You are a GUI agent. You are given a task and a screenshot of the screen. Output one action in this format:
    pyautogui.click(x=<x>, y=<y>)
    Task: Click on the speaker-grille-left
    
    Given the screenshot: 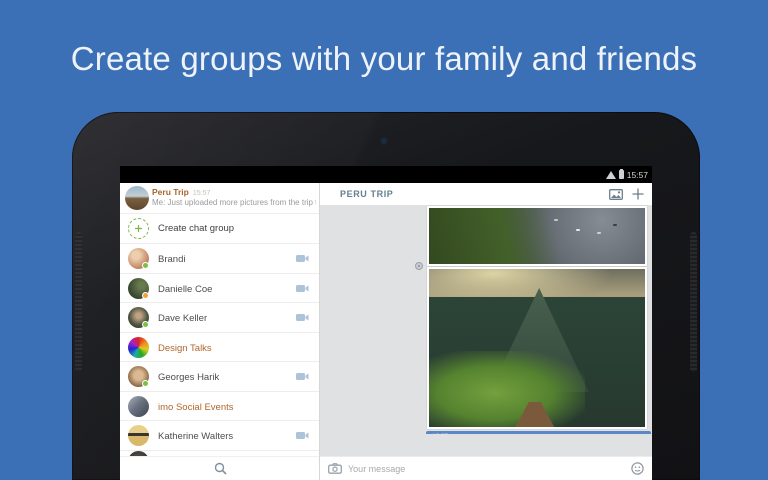 What is the action you would take?
    pyautogui.click(x=78, y=302)
    